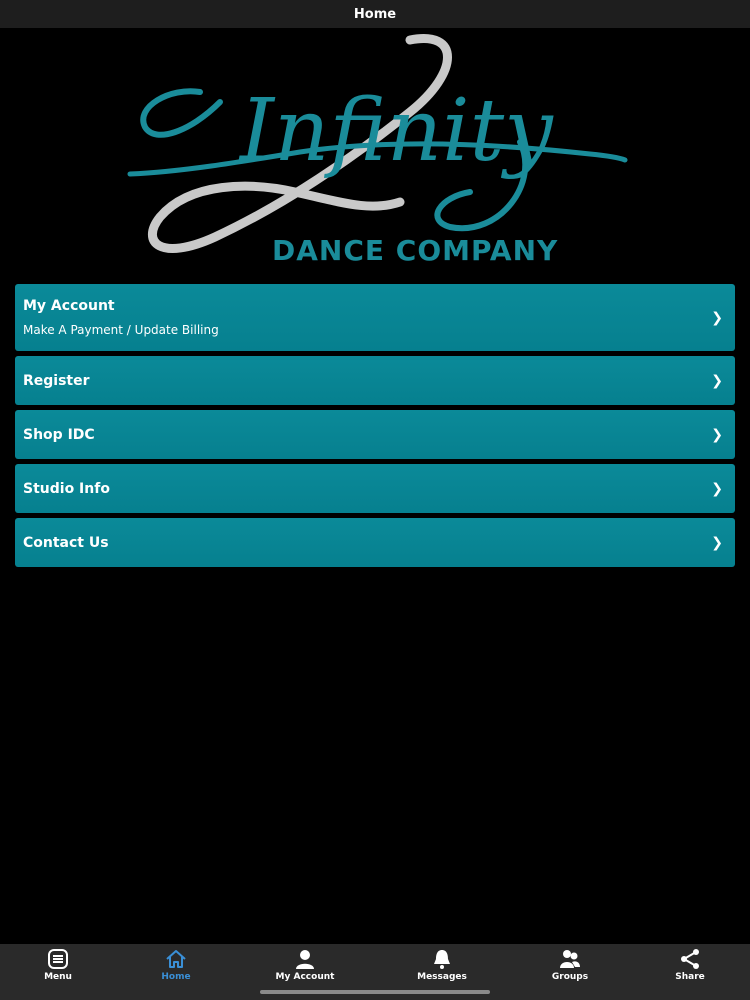  I want to click on tab-my-account: My Account, so click(305, 967).